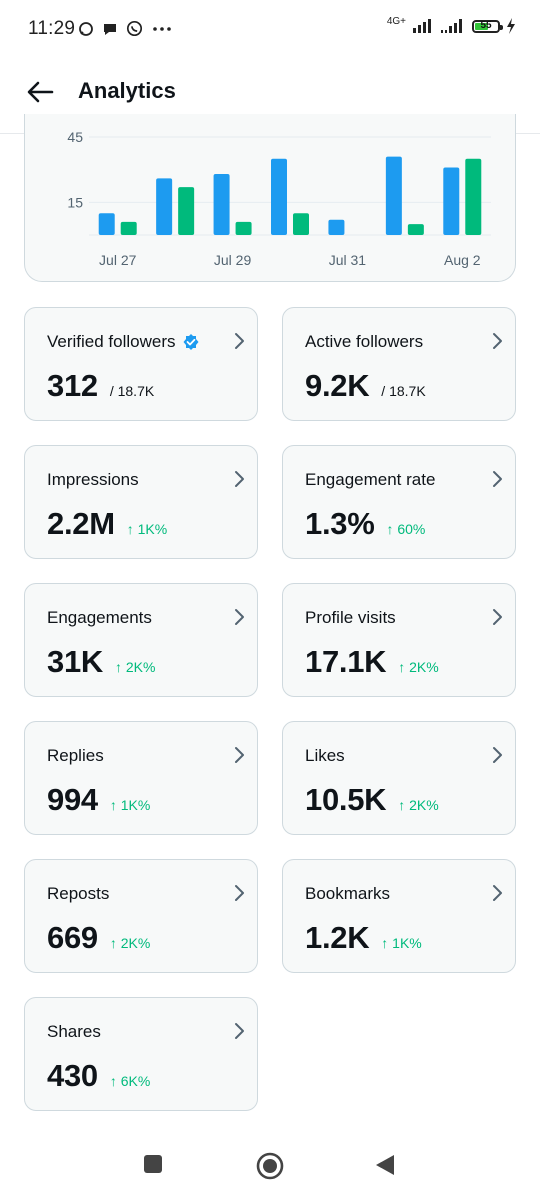  Describe the element at coordinates (72, 1075) in the screenshot. I see `metric-value: 430` at that location.